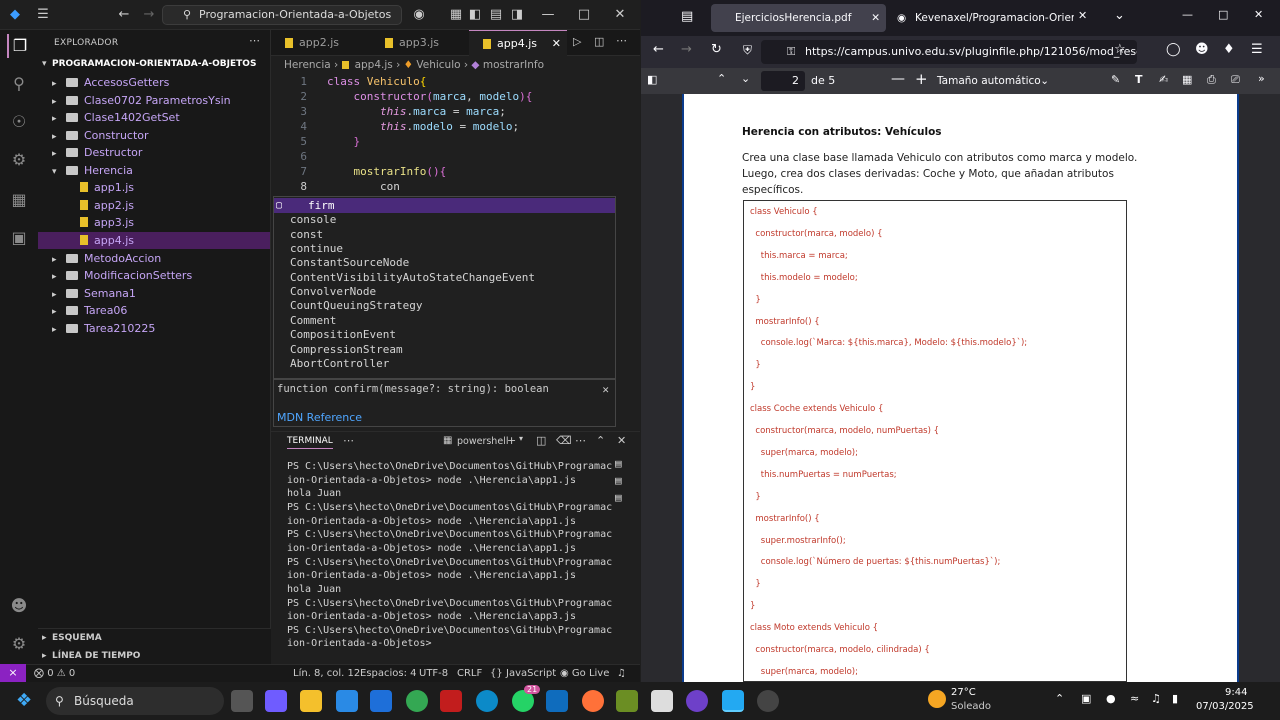 The height and width of the screenshot is (720, 1280). What do you see at coordinates (1257, 49) in the screenshot?
I see `app-menu-icon: ☰` at bounding box center [1257, 49].